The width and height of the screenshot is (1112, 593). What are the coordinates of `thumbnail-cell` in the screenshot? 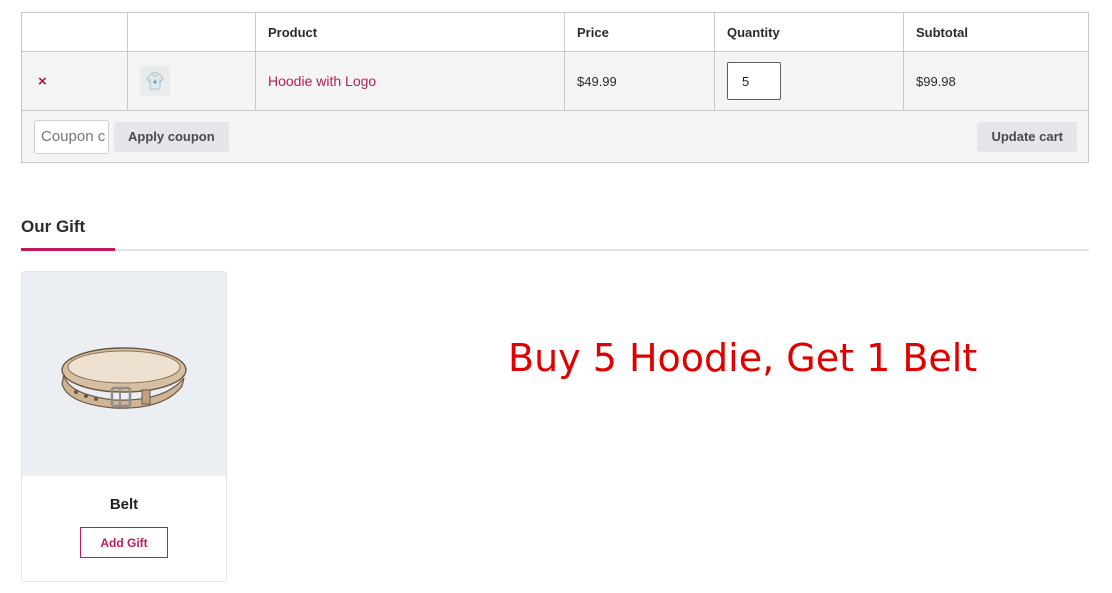 It's located at (192, 81).